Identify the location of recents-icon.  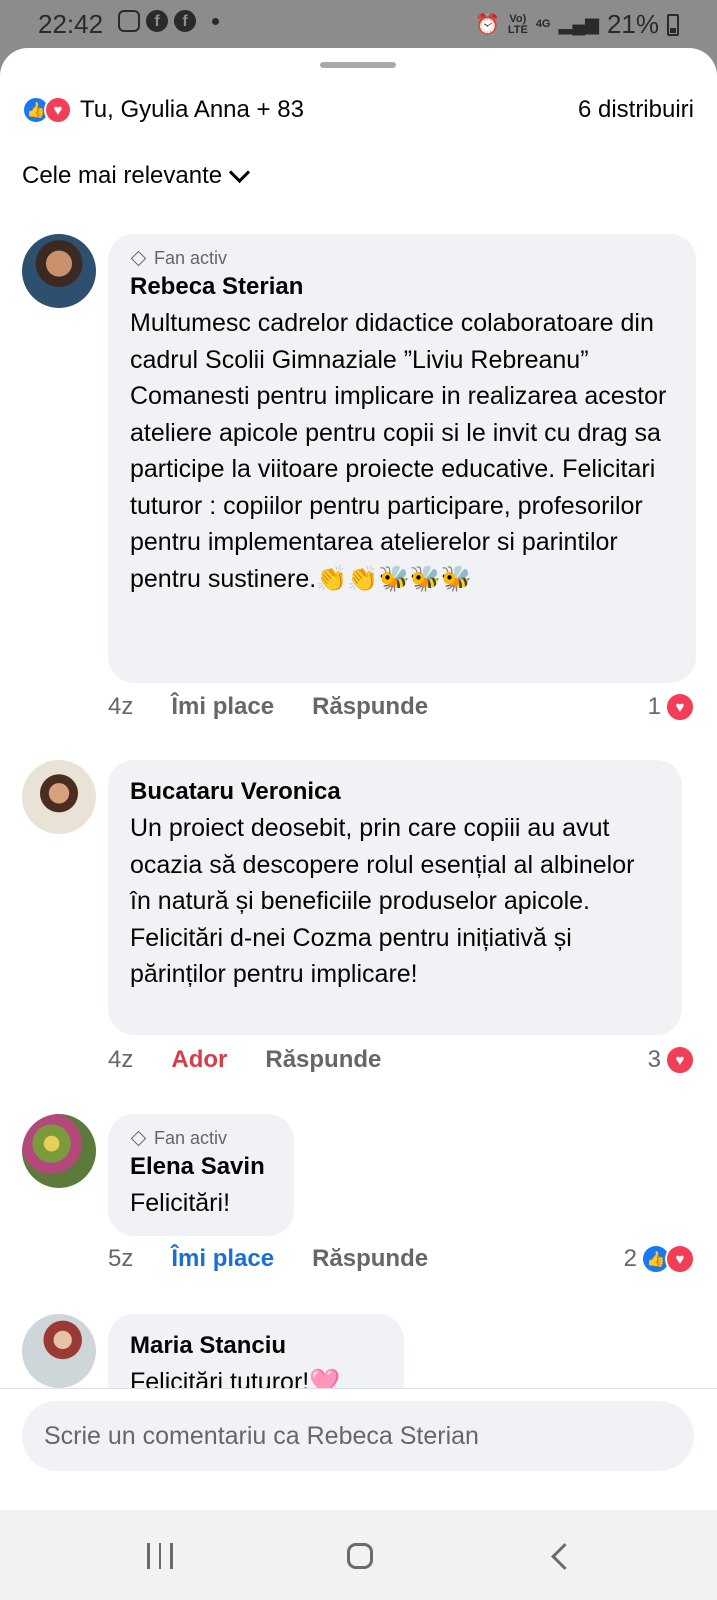
(160, 1556).